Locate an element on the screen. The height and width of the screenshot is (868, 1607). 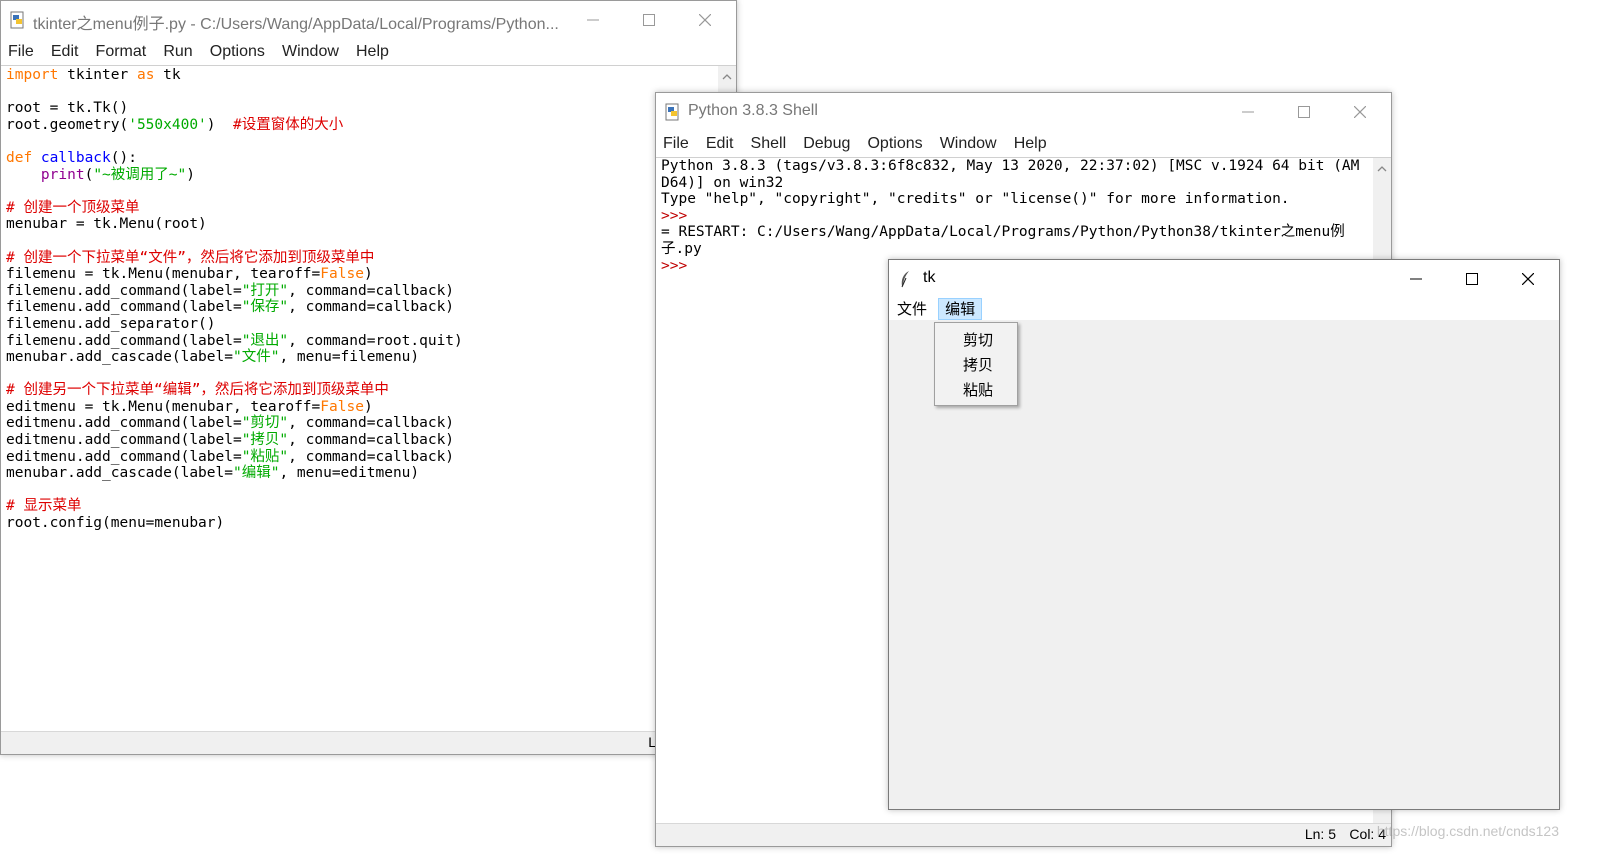
code-string: "剪切" is located at coordinates (265, 423).